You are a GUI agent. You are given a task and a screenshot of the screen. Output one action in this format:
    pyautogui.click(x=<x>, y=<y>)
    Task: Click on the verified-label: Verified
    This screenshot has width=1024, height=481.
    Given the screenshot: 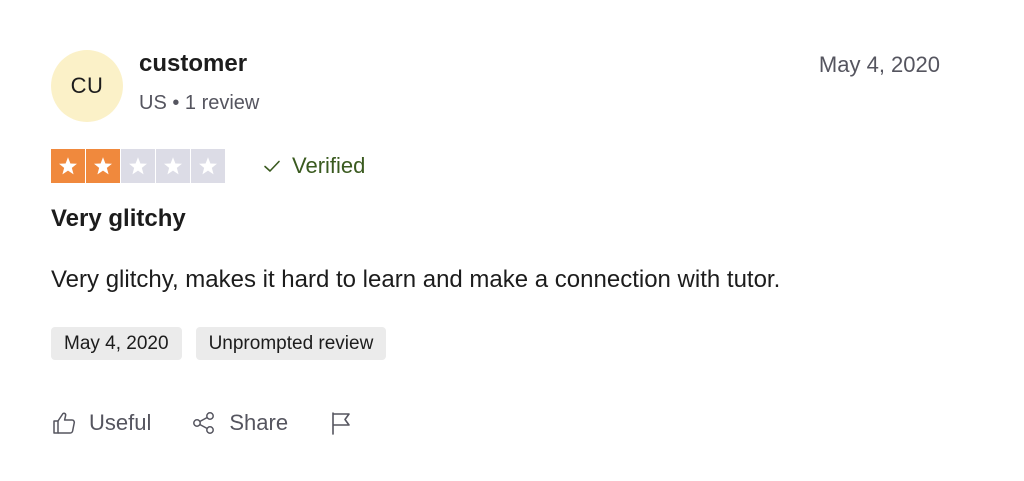 What is the action you would take?
    pyautogui.click(x=329, y=165)
    